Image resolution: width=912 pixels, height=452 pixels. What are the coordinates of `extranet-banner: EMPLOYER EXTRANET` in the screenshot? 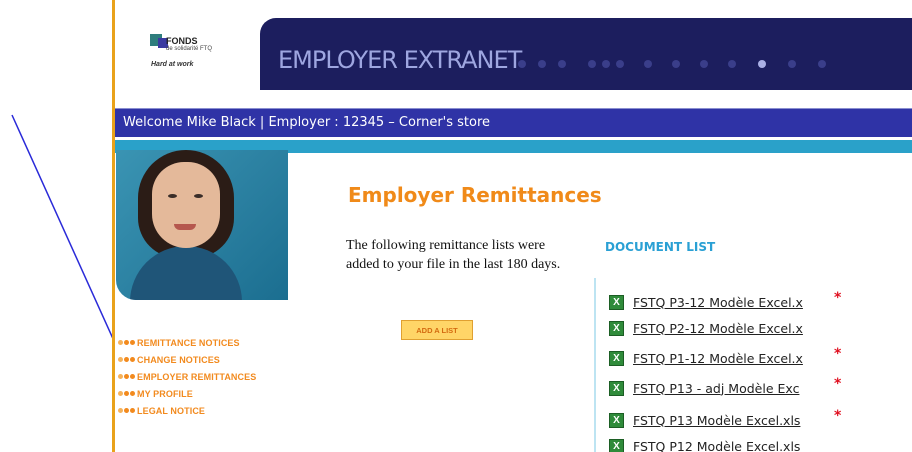 It's located at (586, 54).